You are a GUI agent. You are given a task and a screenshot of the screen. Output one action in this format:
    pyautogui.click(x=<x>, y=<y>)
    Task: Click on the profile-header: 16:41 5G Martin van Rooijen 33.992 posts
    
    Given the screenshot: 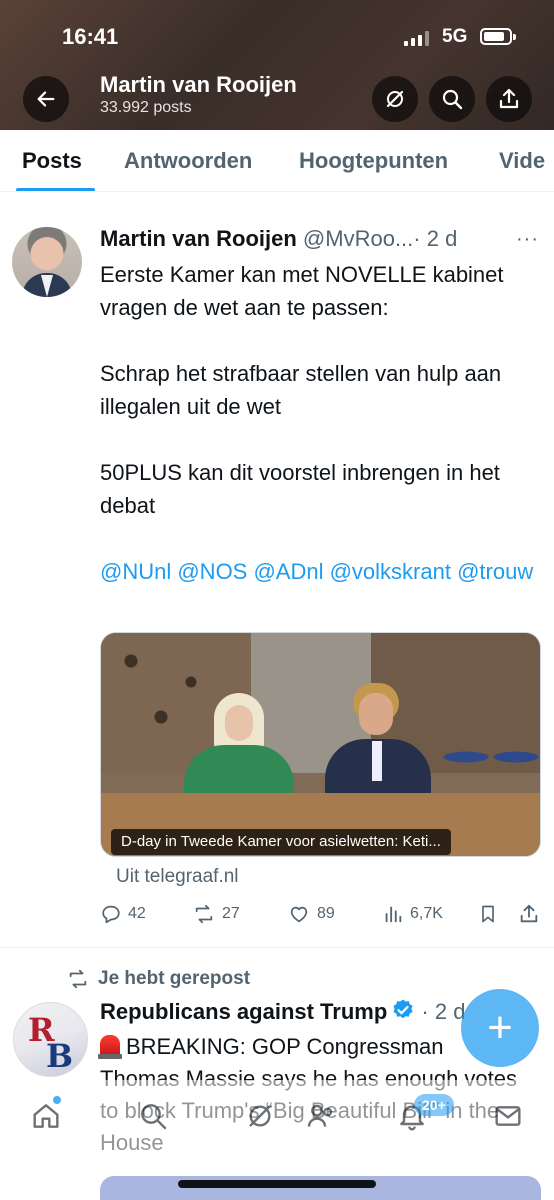 What is the action you would take?
    pyautogui.click(x=277, y=65)
    